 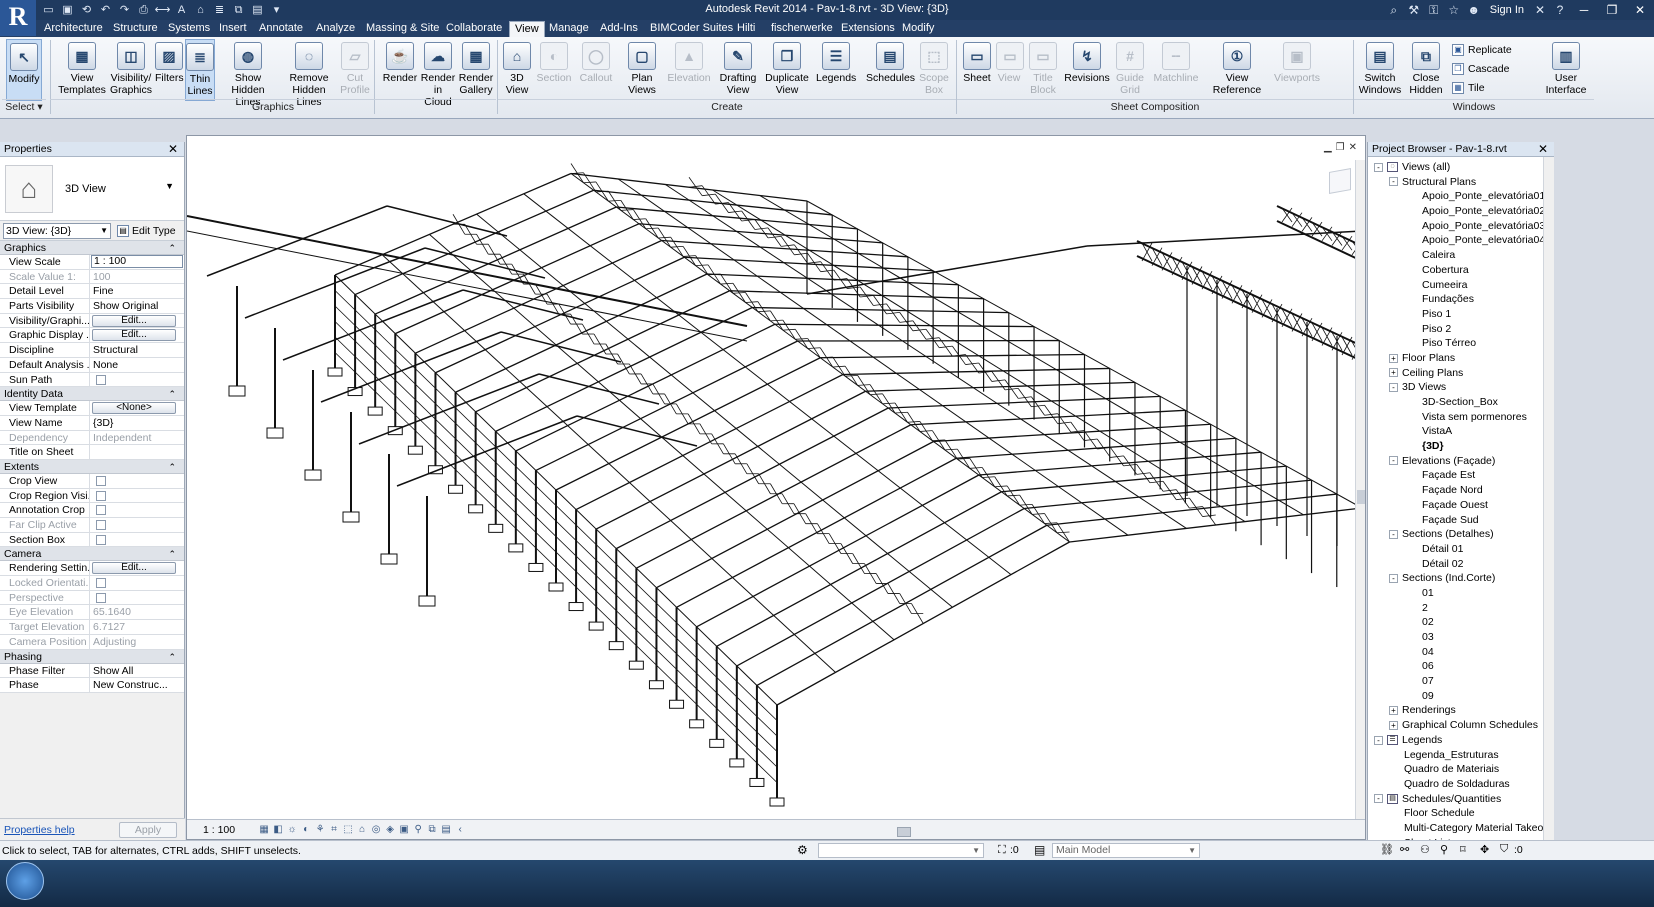 I want to click on tab-add-ins: Add-Ins, so click(x=619, y=29).